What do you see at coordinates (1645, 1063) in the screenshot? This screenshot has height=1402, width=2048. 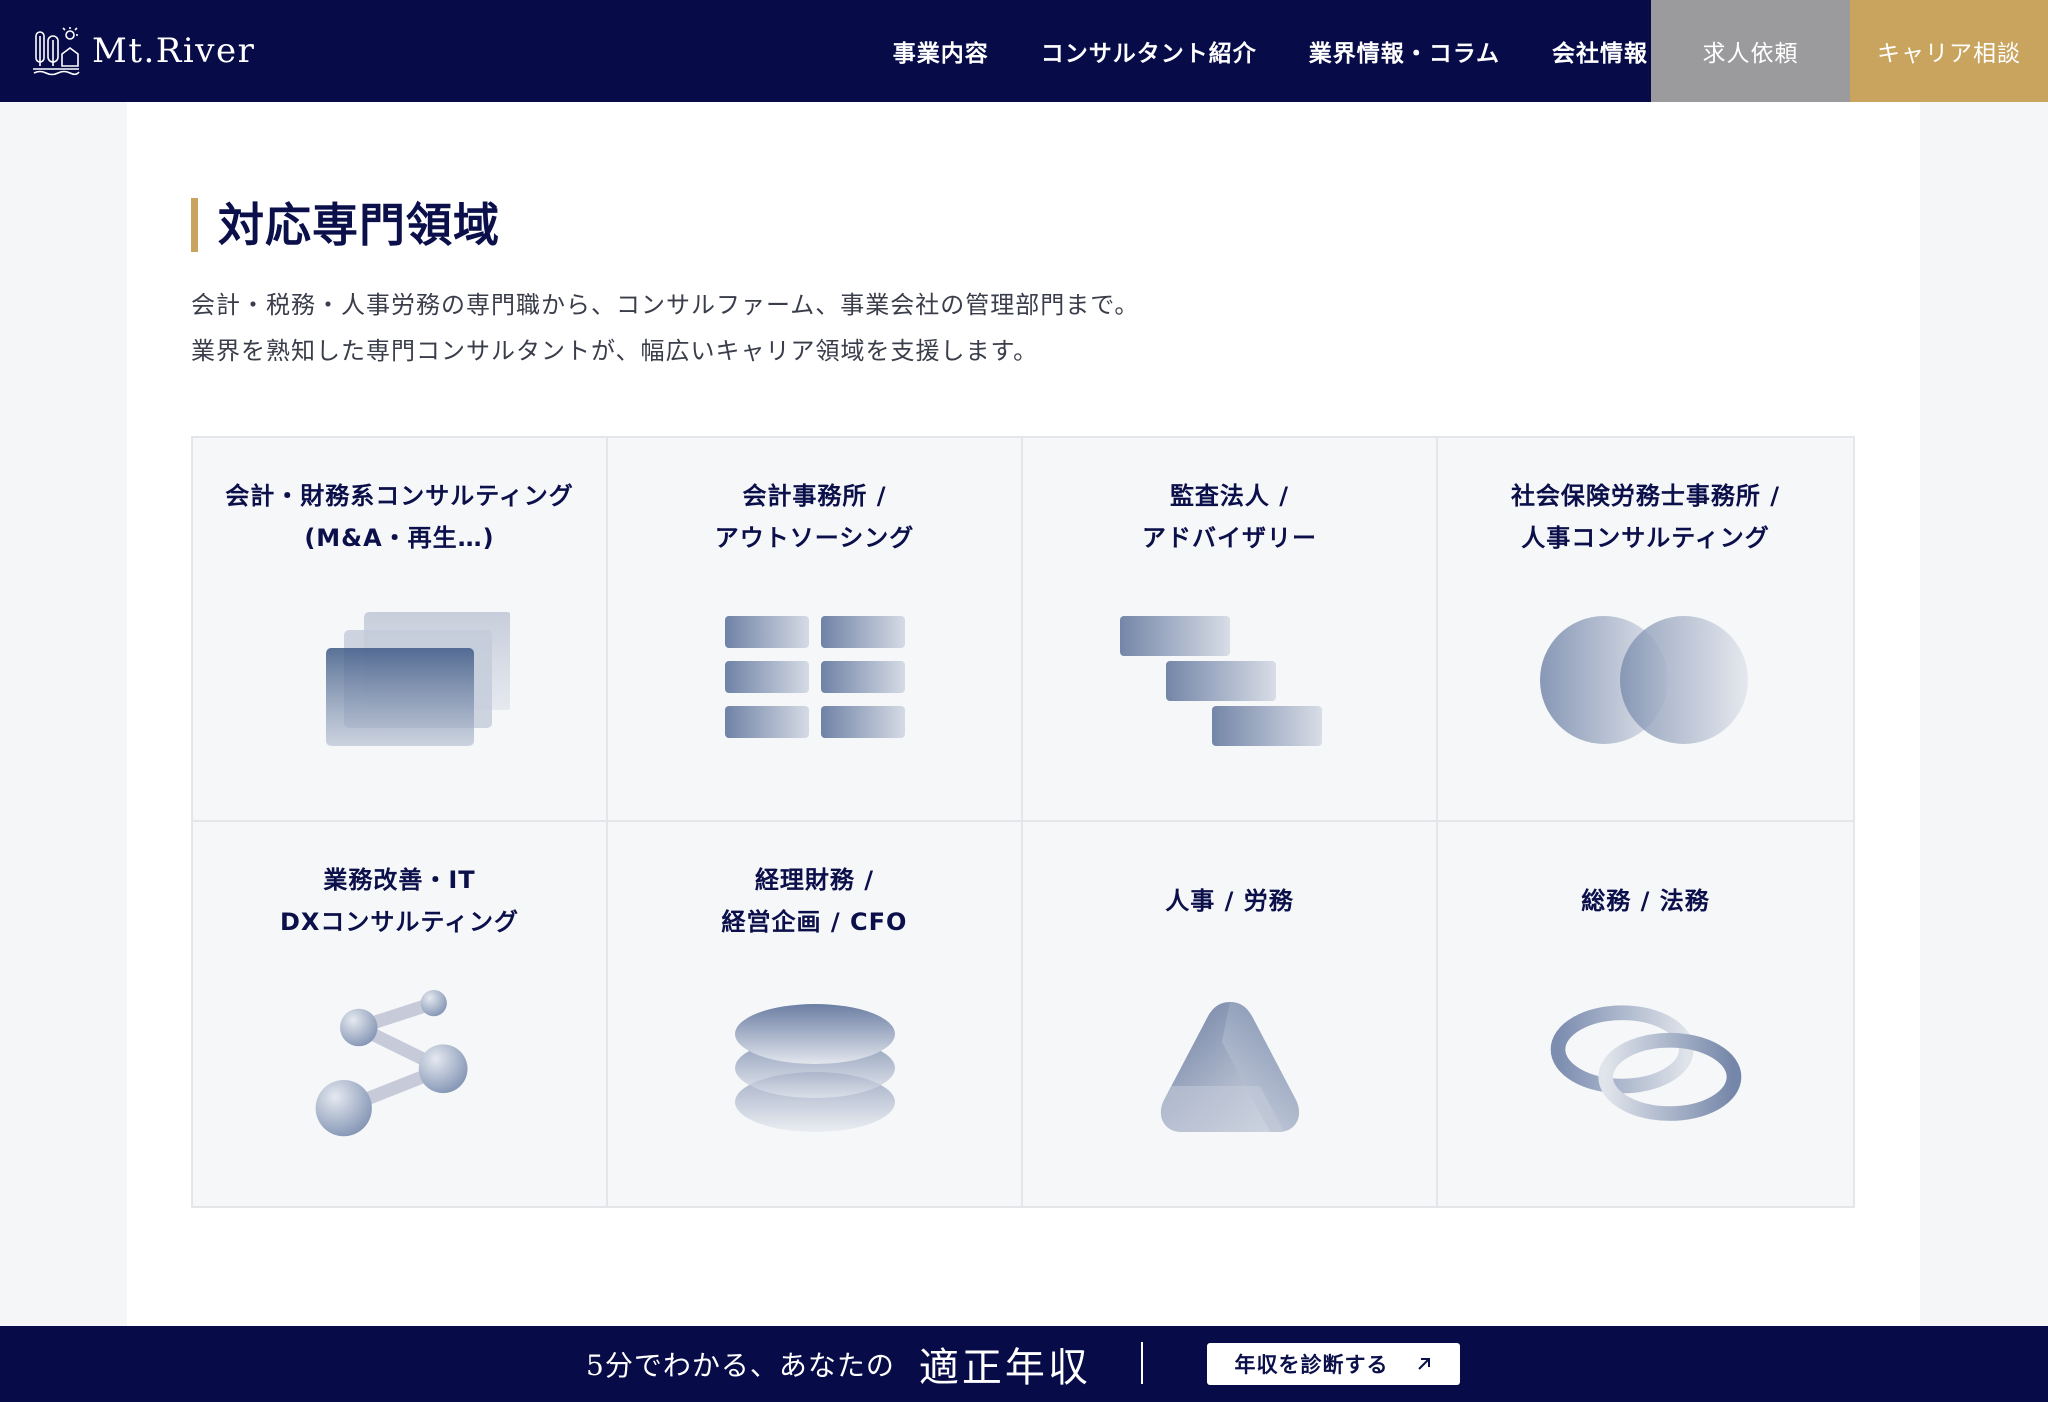 I see `linked-rings-icon` at bounding box center [1645, 1063].